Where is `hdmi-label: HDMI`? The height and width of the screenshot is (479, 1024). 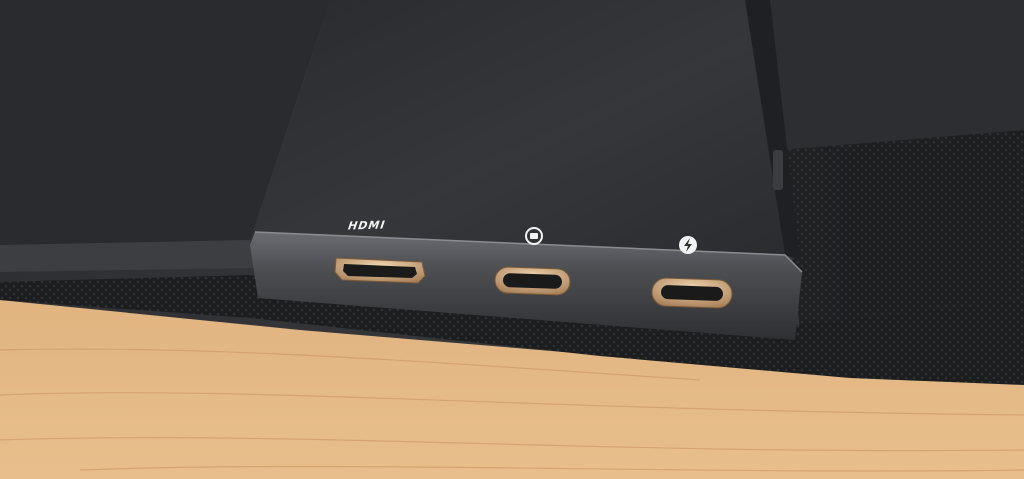 hdmi-label: HDMI is located at coordinates (366, 225).